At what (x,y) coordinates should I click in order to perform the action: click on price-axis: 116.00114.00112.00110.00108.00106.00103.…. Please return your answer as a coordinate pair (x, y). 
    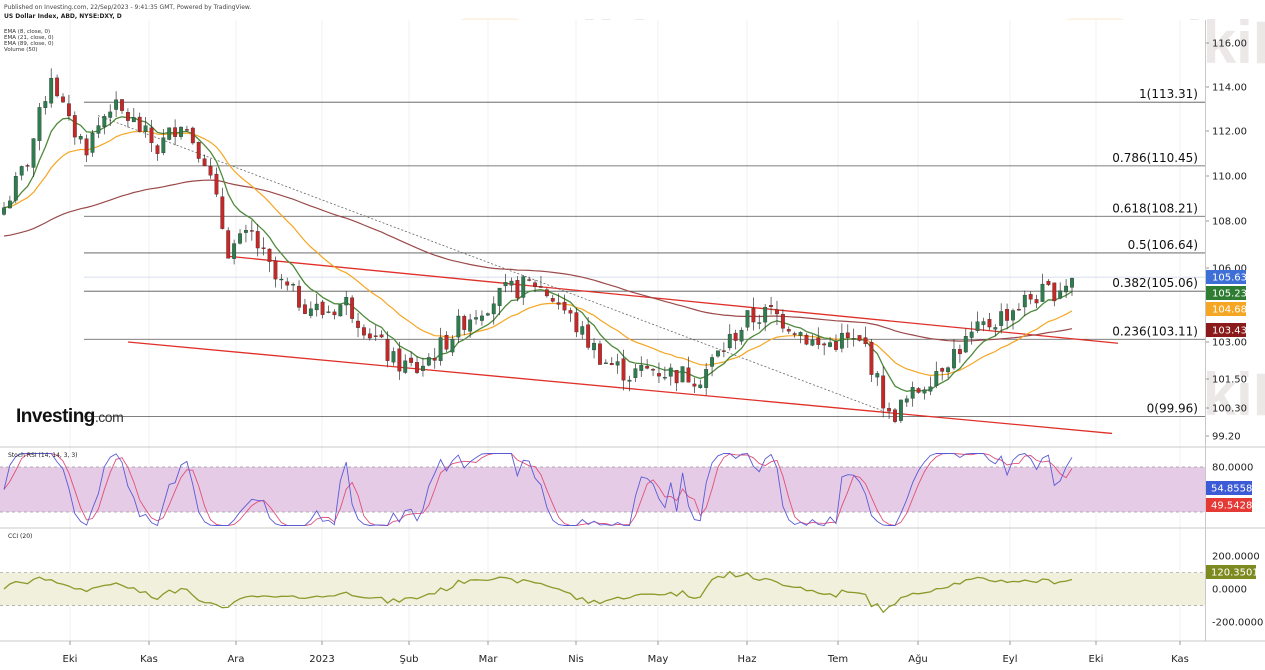
    Looking at the image, I should click on (1226, 241).